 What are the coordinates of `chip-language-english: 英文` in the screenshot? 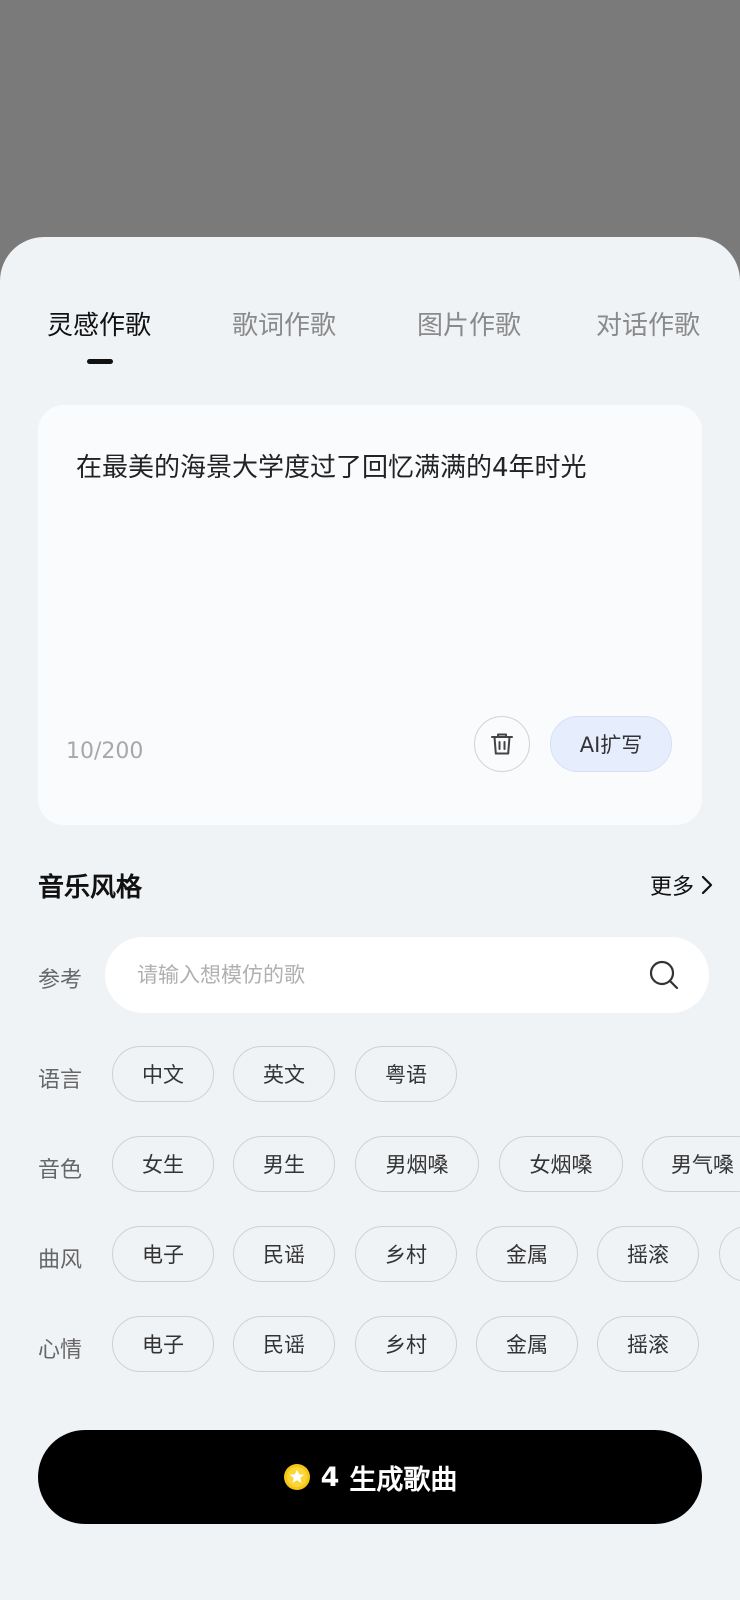 It's located at (284, 1074).